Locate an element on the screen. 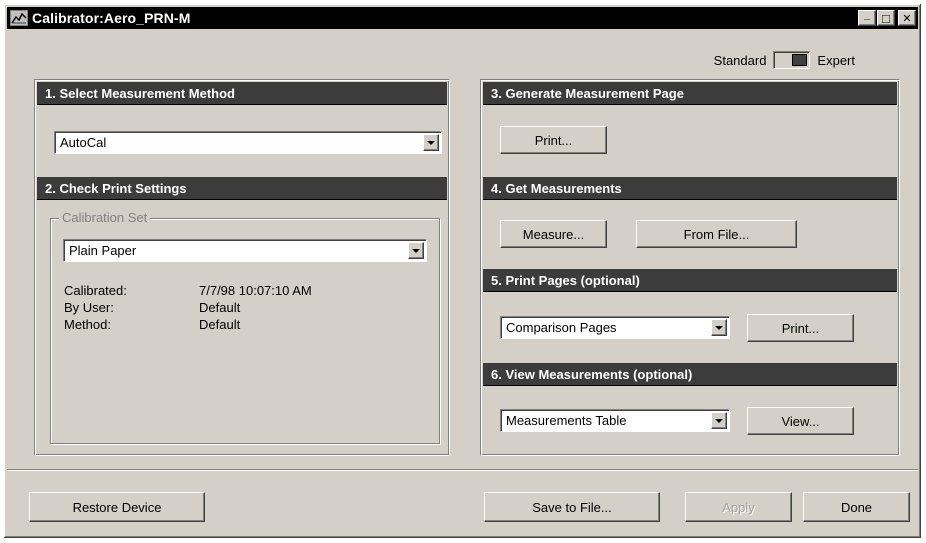  minimize-icon: _ is located at coordinates (867, 15).